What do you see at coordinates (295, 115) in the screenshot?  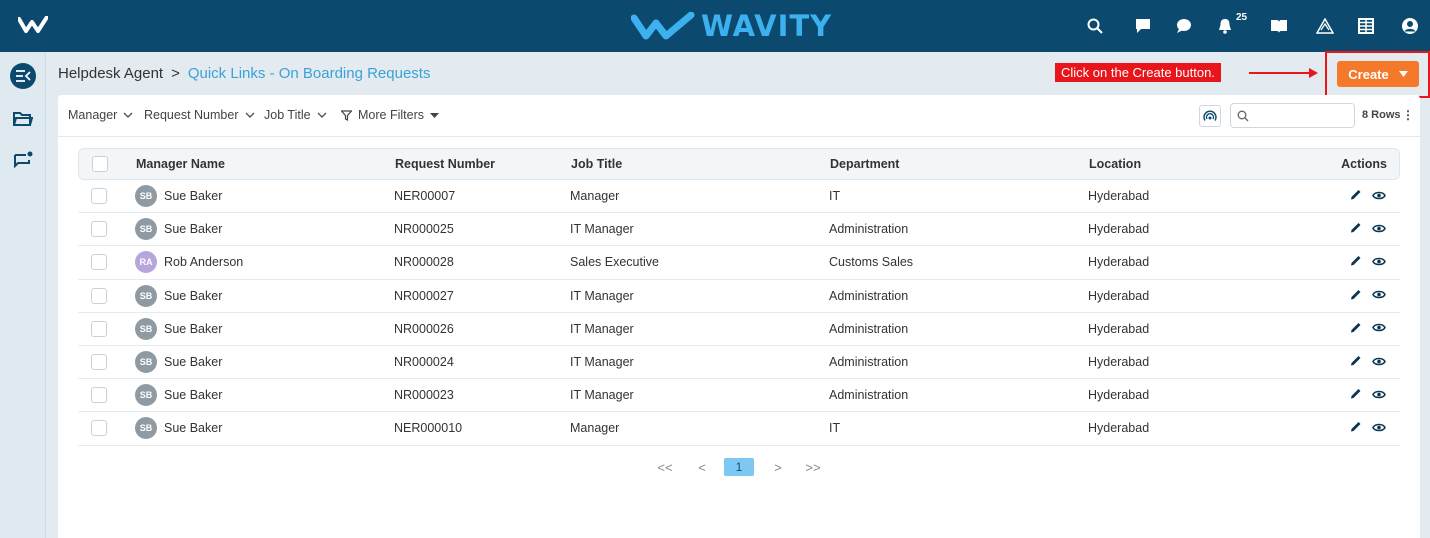 I see `filter-job-title: Job Title` at bounding box center [295, 115].